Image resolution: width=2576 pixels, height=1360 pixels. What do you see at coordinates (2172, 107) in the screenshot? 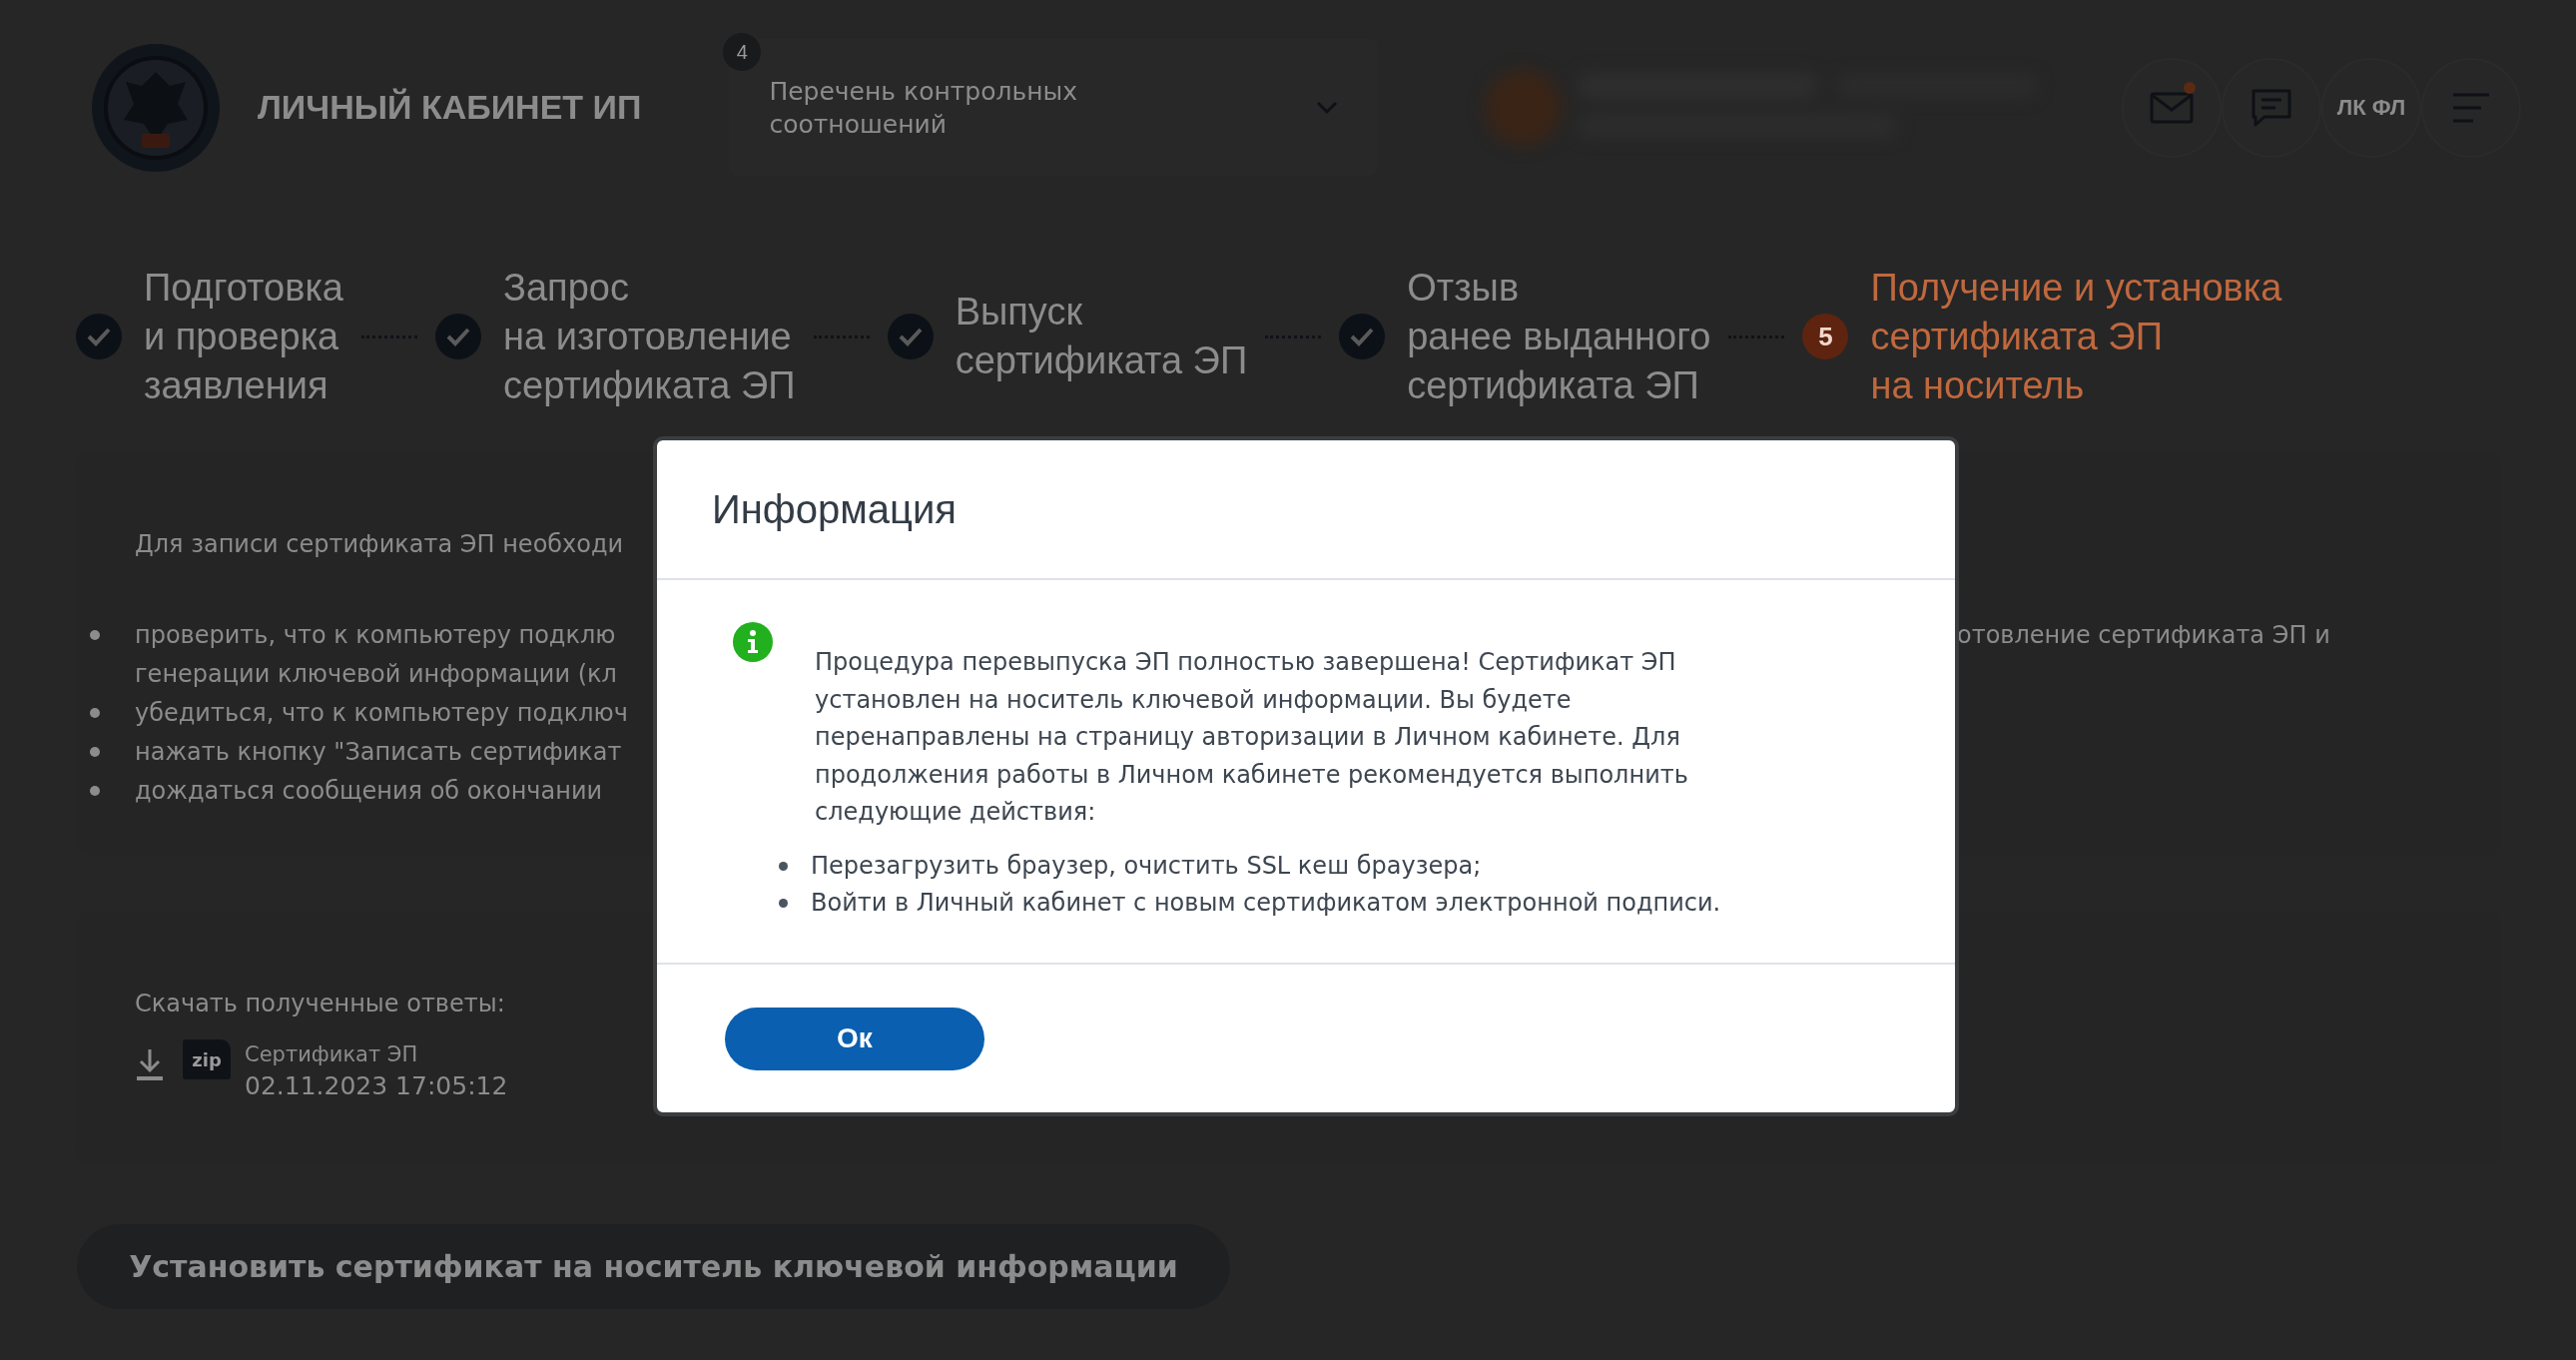
I see `envelope-icon` at bounding box center [2172, 107].